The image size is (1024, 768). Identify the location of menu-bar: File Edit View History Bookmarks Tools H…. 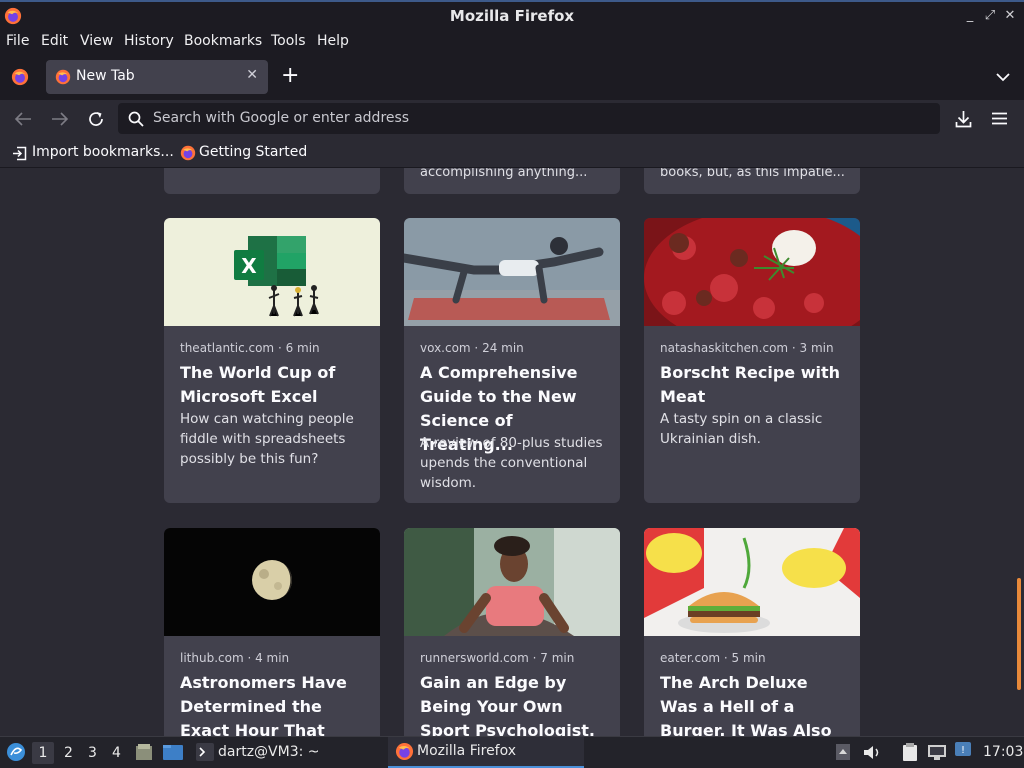
(512, 42).